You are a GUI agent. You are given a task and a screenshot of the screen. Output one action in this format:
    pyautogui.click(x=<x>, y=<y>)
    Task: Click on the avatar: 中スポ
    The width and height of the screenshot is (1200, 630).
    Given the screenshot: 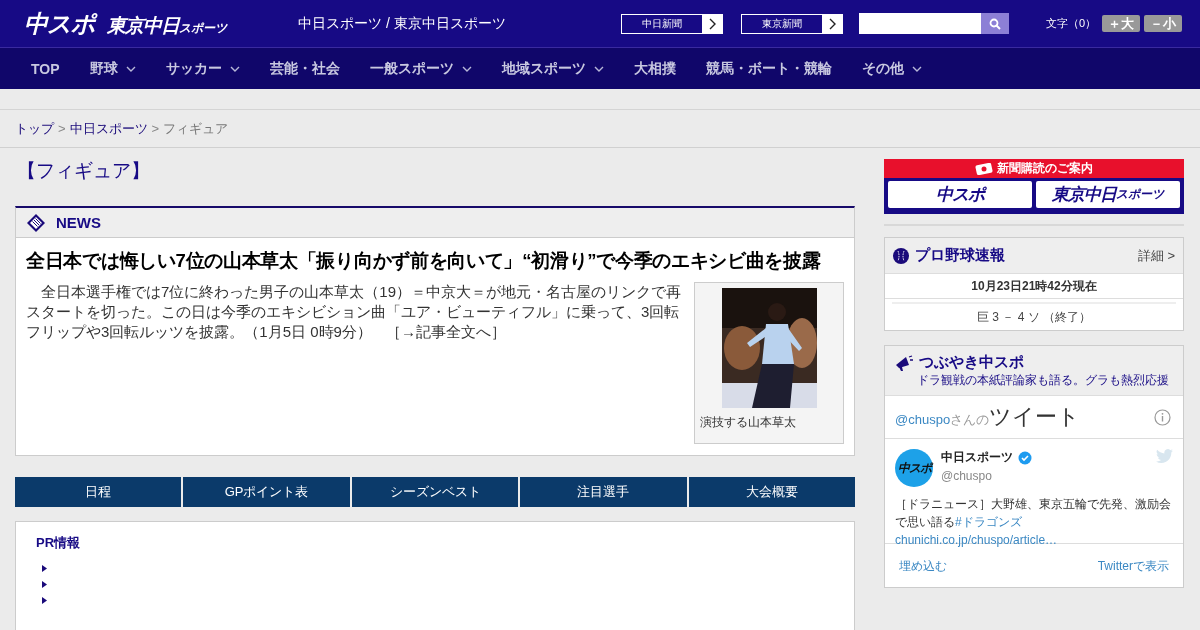 What is the action you would take?
    pyautogui.click(x=914, y=468)
    